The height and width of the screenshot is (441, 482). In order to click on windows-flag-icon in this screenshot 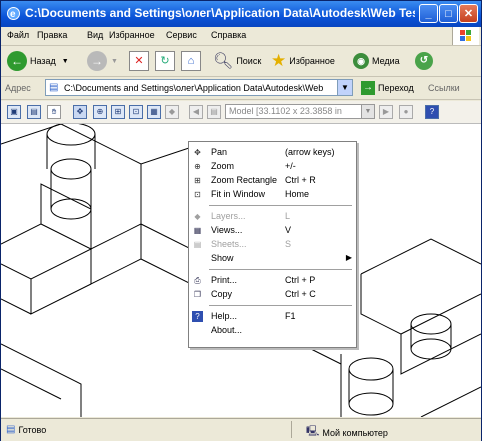, I will do `click(465, 36)`.